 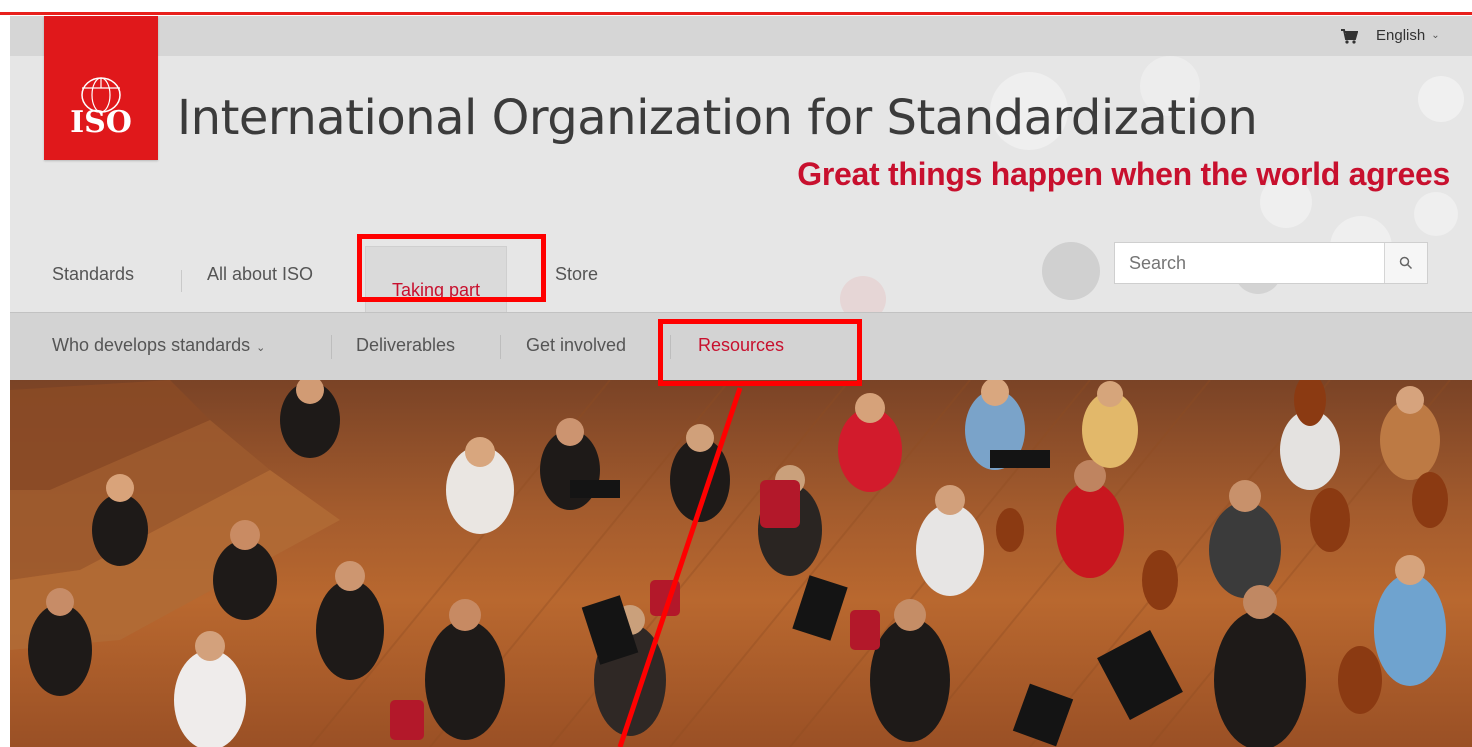 What do you see at coordinates (101, 122) in the screenshot?
I see `logo-text: ISO` at bounding box center [101, 122].